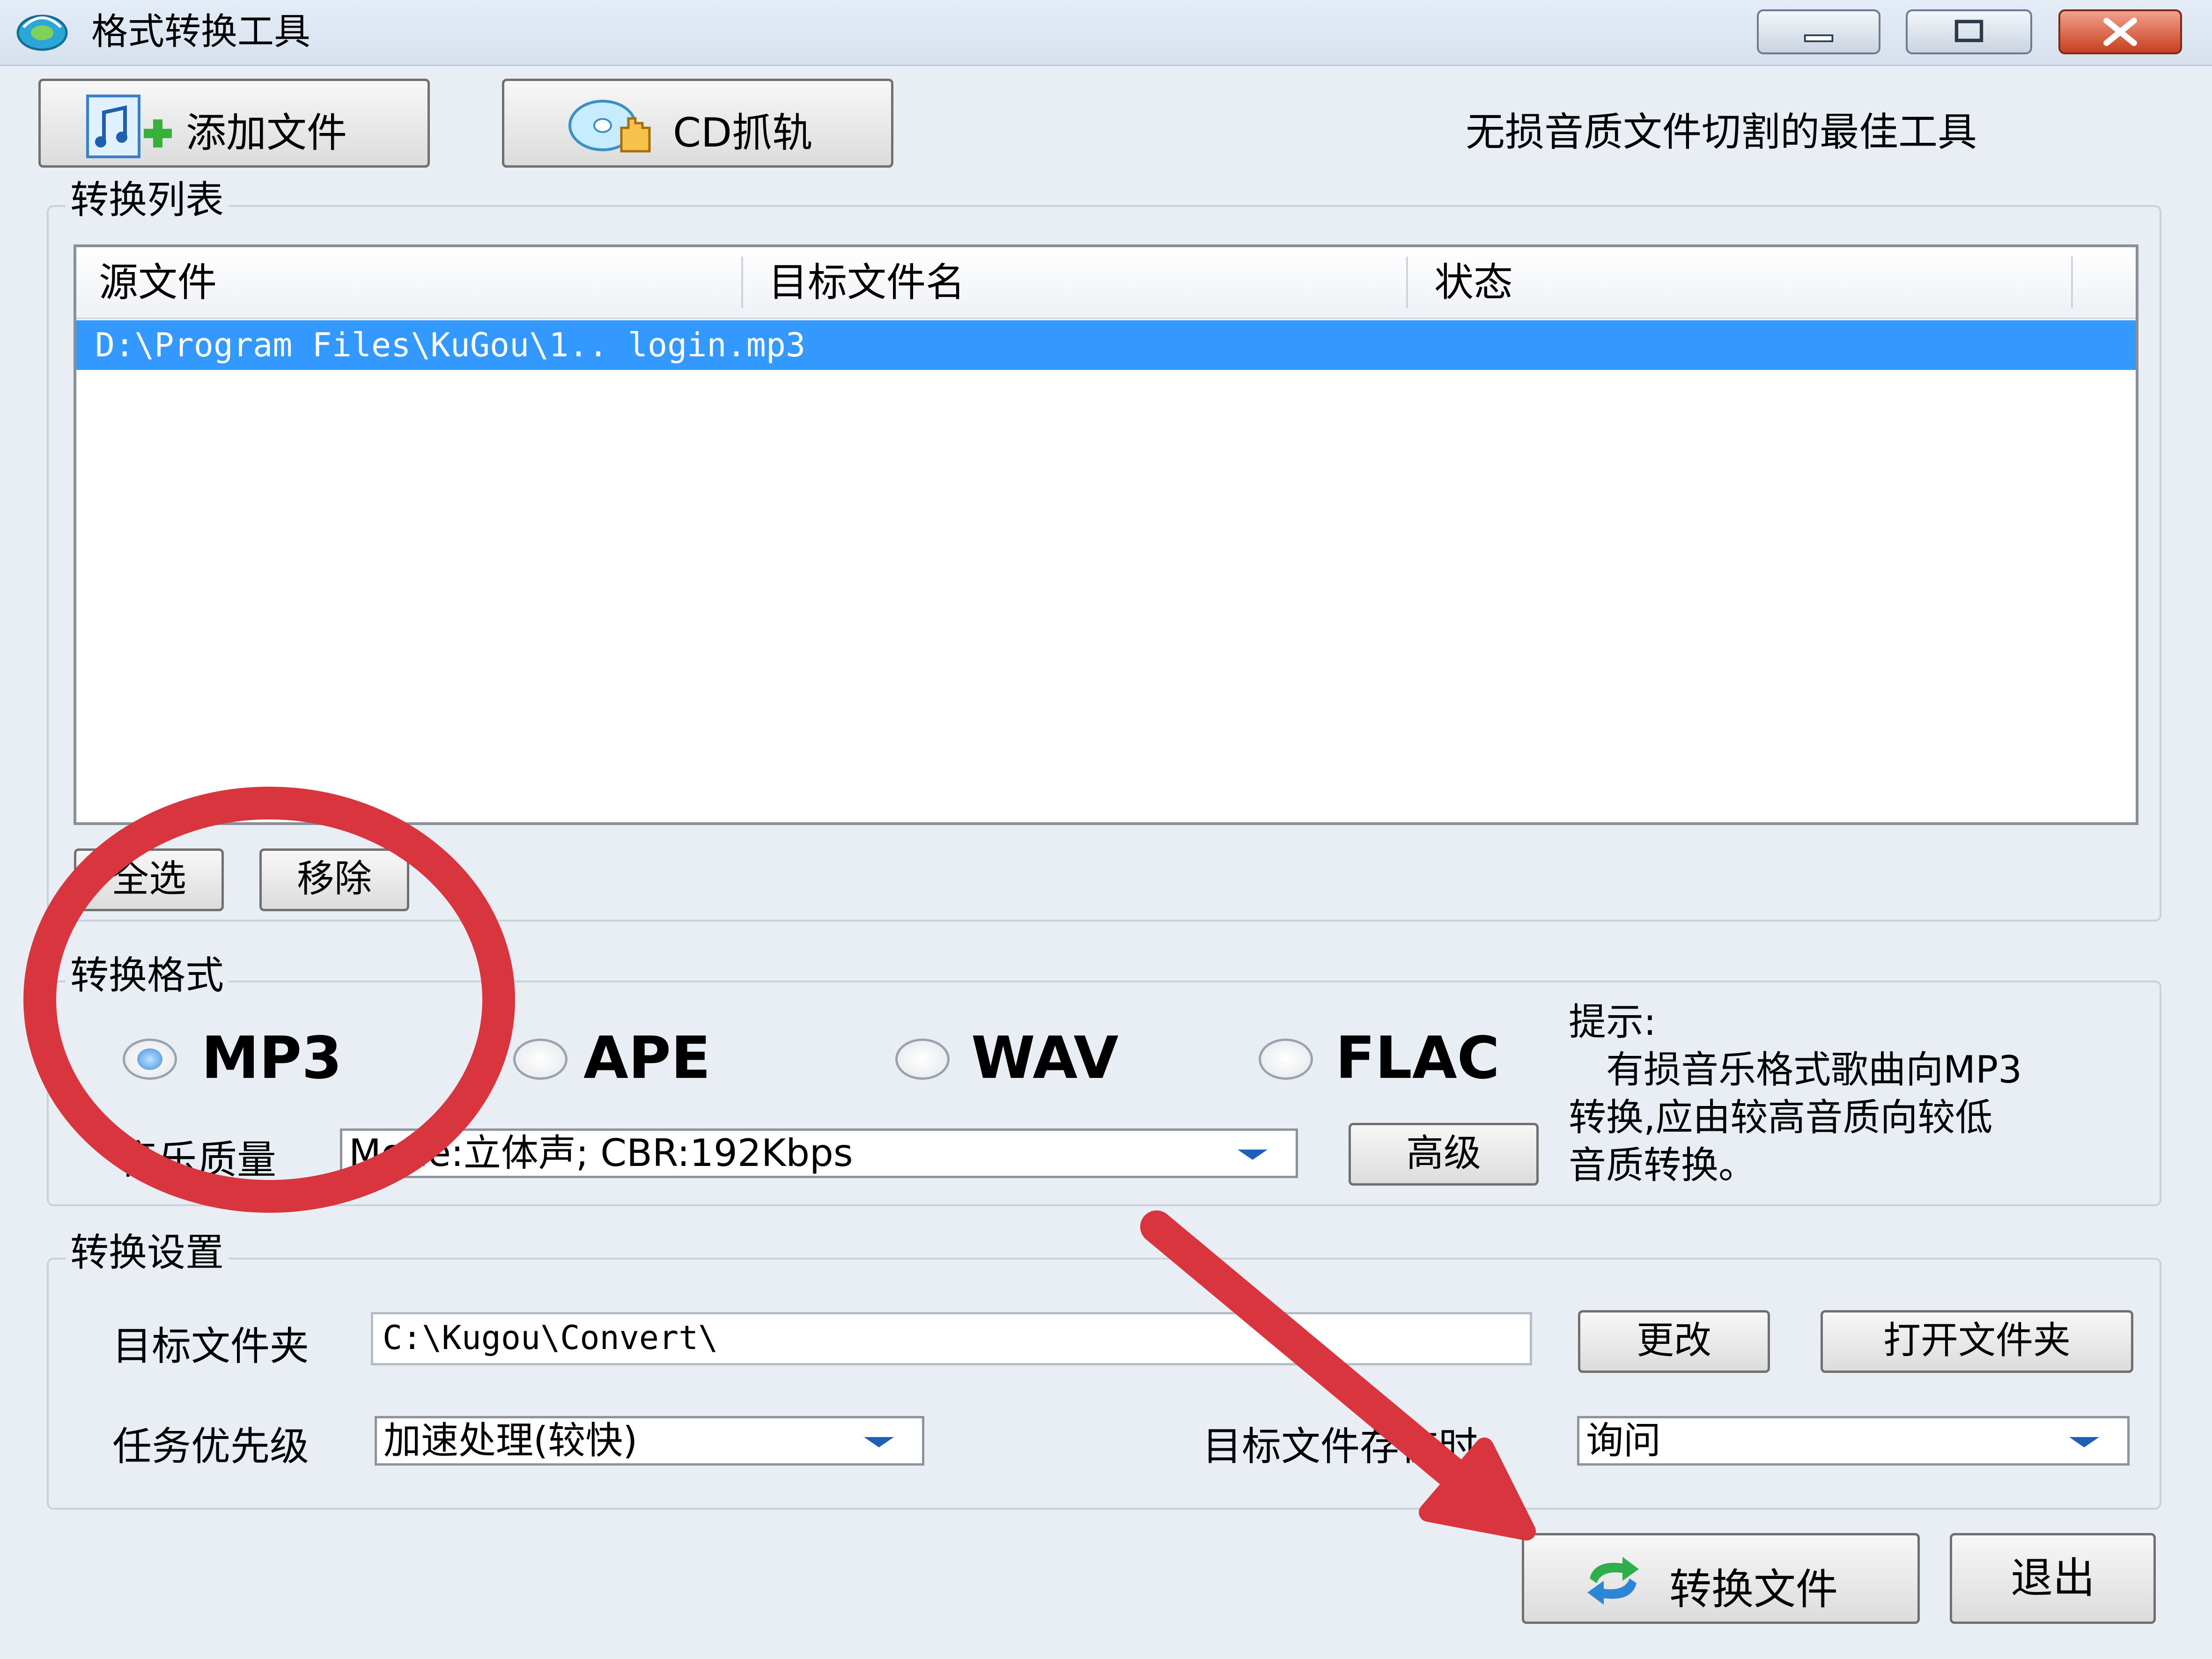 This screenshot has height=1659, width=2212. Describe the element at coordinates (1663, 1165) in the screenshot. I see `tip-line-3: 音质转换。` at that location.